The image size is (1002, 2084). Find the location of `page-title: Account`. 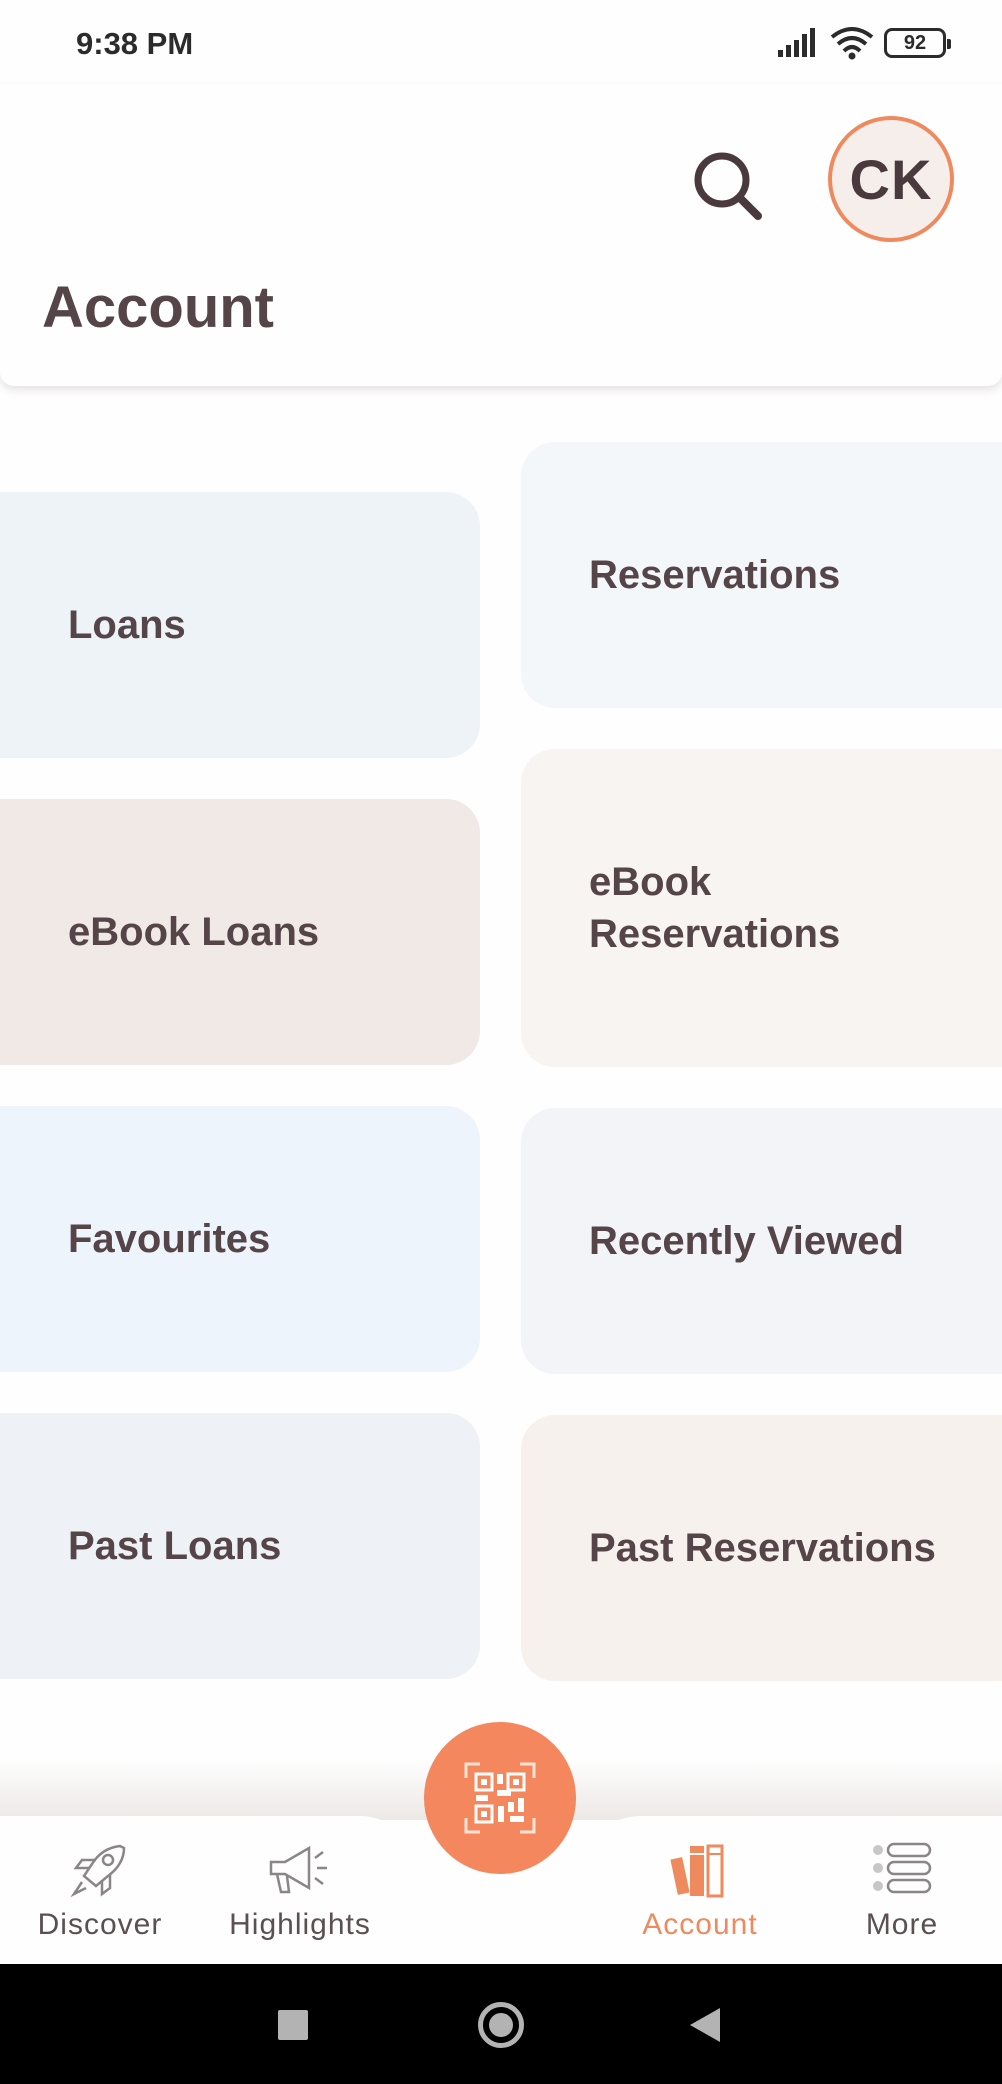

page-title: Account is located at coordinates (158, 307).